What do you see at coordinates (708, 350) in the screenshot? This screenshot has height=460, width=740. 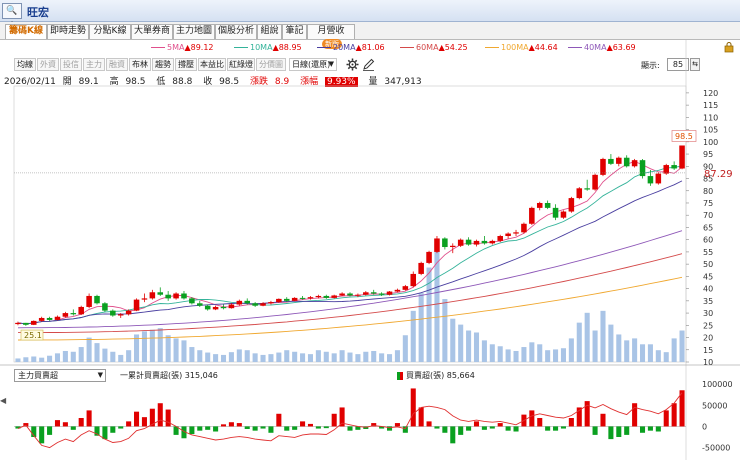 I see `y-tick-label: 15` at bounding box center [708, 350].